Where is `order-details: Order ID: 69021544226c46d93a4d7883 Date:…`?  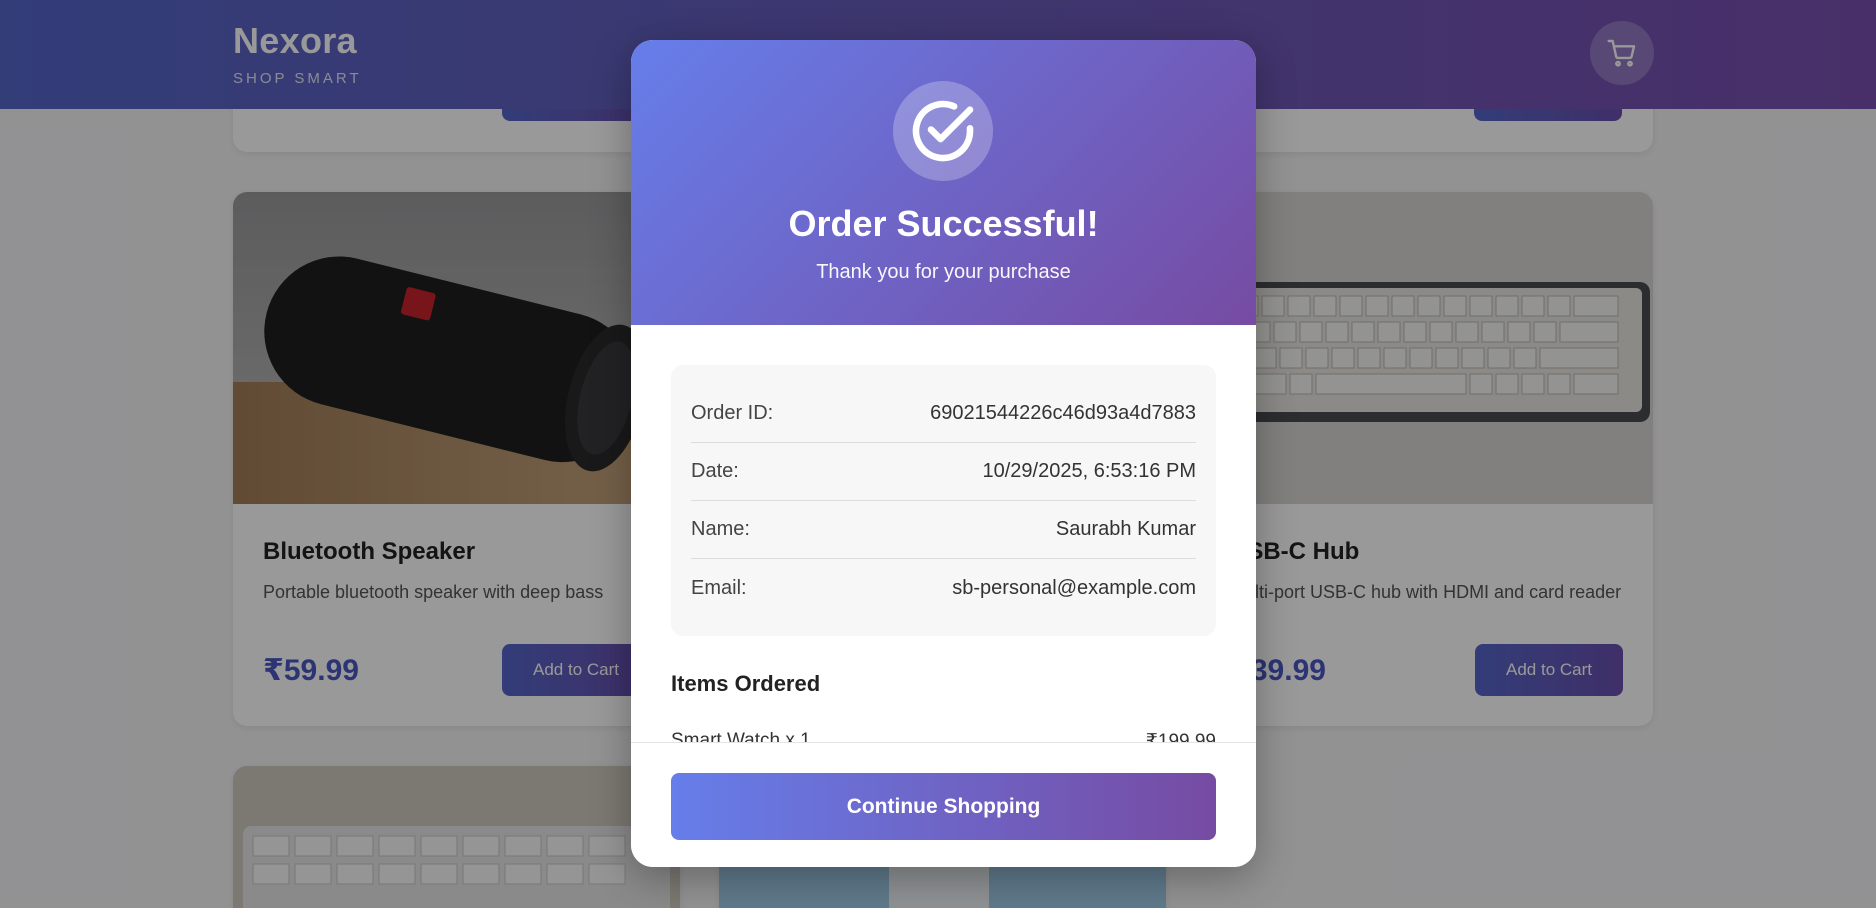
order-details: Order ID: 69021544226c46d93a4d7883 Date:… is located at coordinates (943, 500).